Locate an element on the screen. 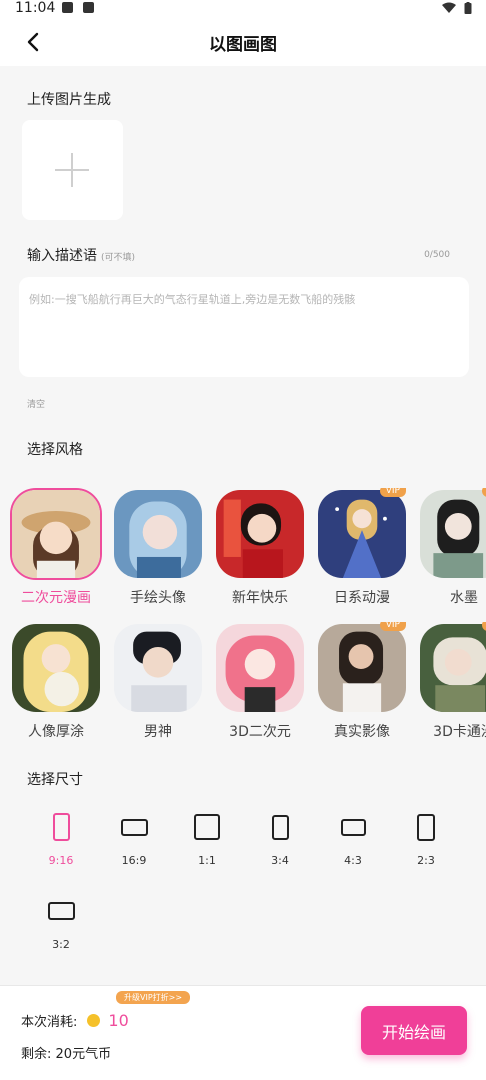  start-drawing-button: 开始绘画 is located at coordinates (414, 1030).